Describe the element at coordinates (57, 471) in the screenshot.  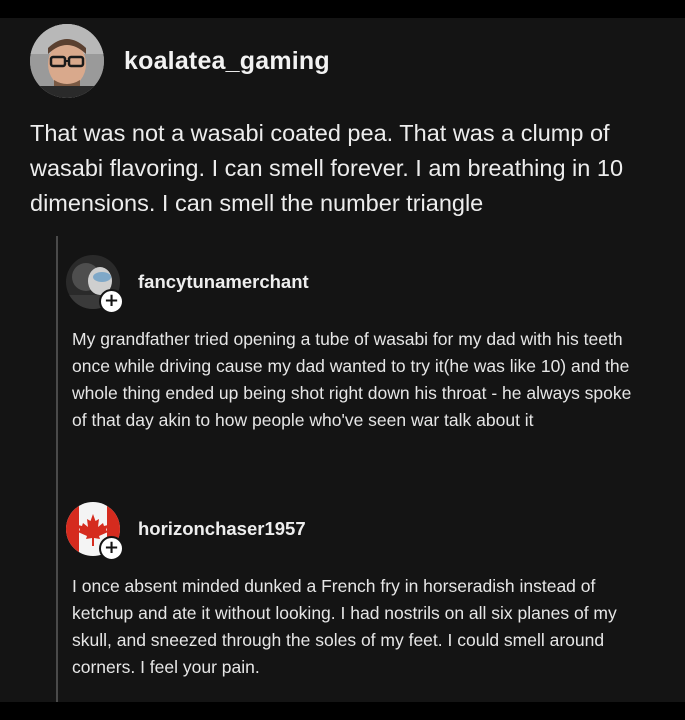
I see `thread-line` at that location.